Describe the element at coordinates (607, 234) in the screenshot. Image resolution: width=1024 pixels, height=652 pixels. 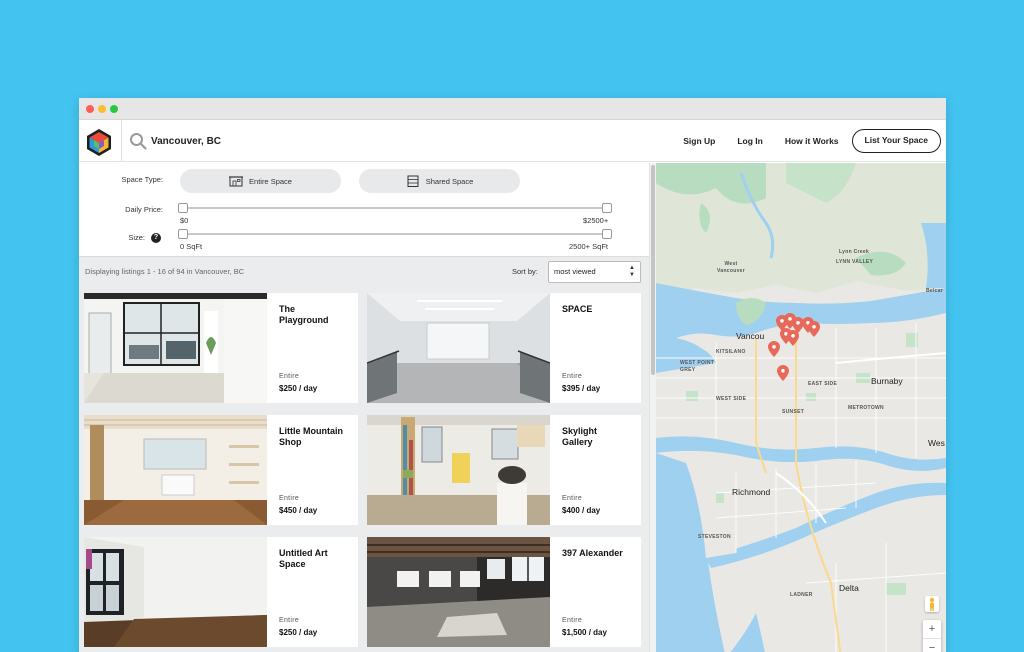
I see `size-max-handle` at that location.